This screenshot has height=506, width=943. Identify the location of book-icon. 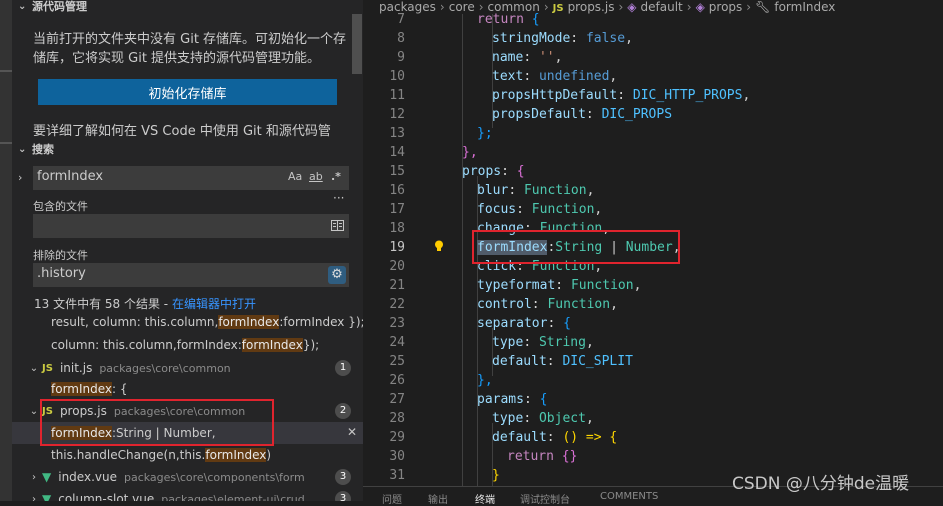
(337, 225).